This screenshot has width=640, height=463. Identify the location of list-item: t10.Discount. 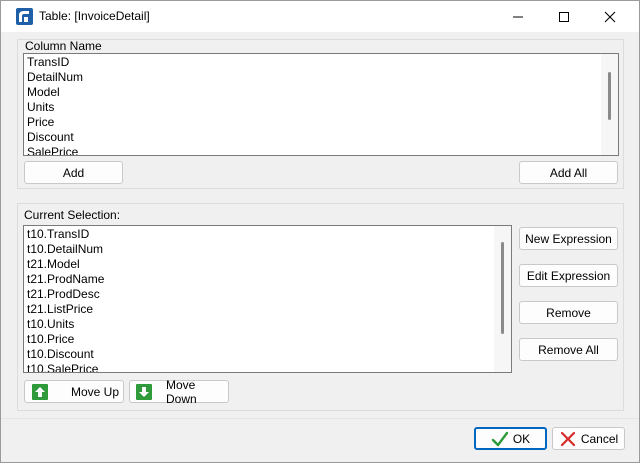
(65, 354).